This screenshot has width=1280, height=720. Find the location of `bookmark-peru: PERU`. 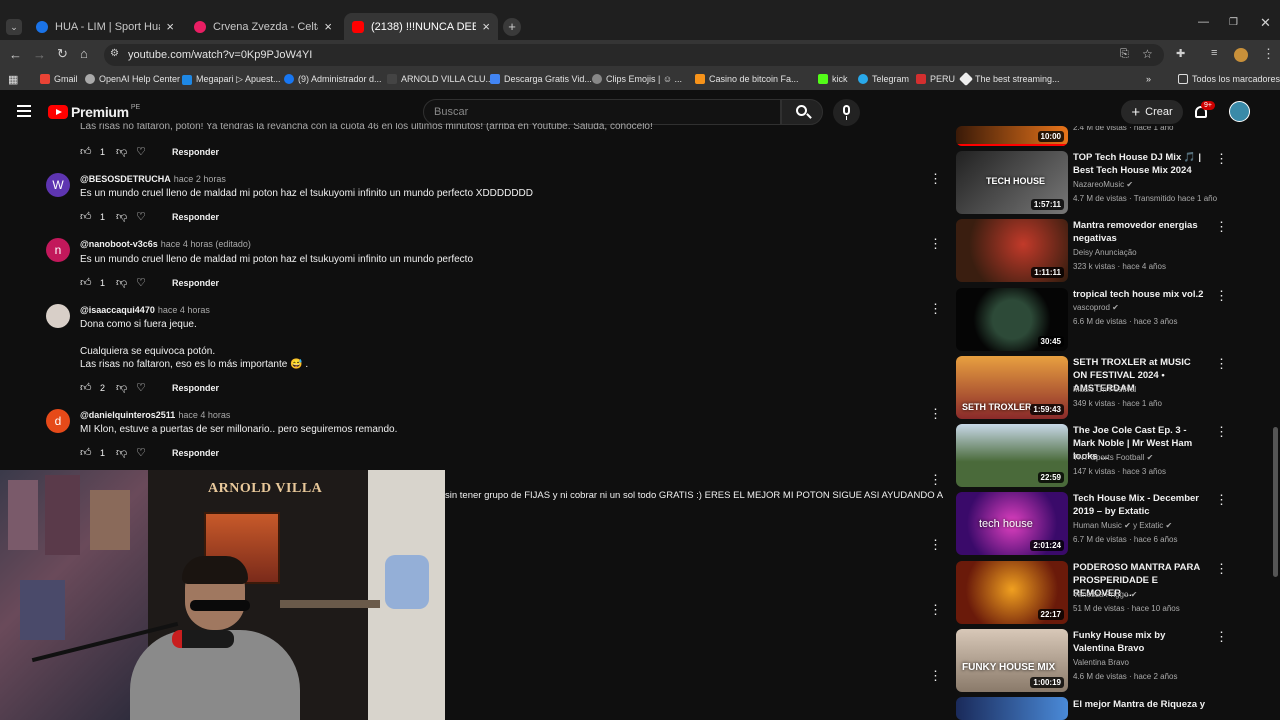

bookmark-peru: PERU is located at coordinates (935, 79).